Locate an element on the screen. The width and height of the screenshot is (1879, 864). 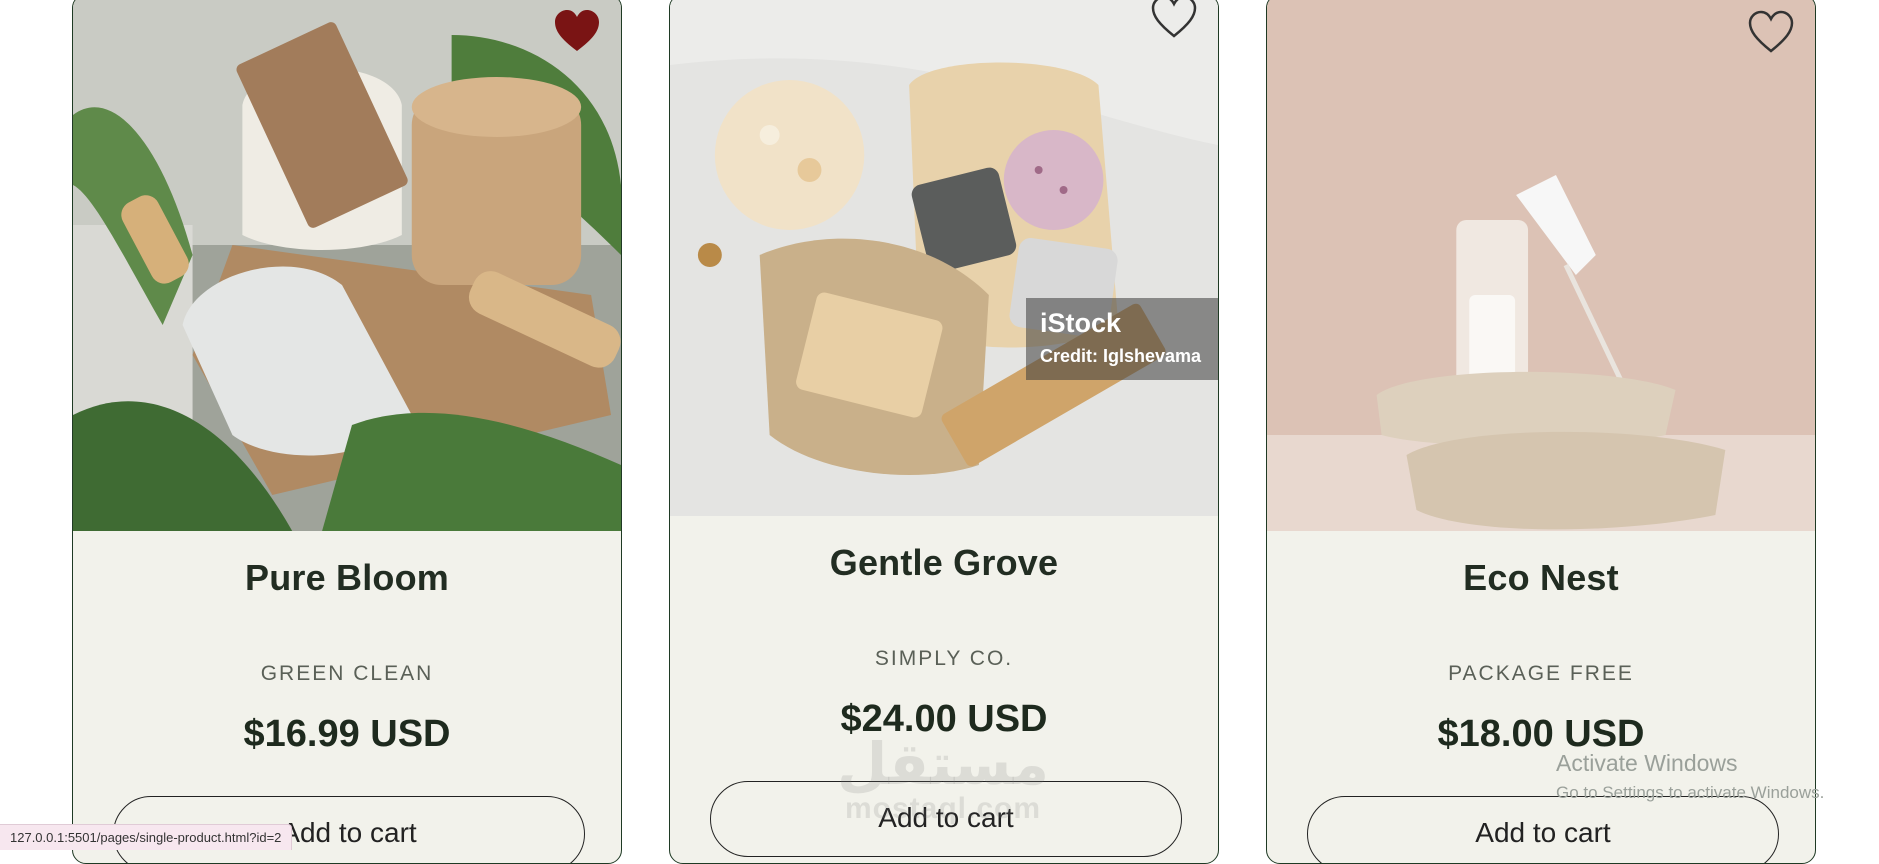
istock-overlay: iStock Credit: Iglshevama is located at coordinates (1122, 339).